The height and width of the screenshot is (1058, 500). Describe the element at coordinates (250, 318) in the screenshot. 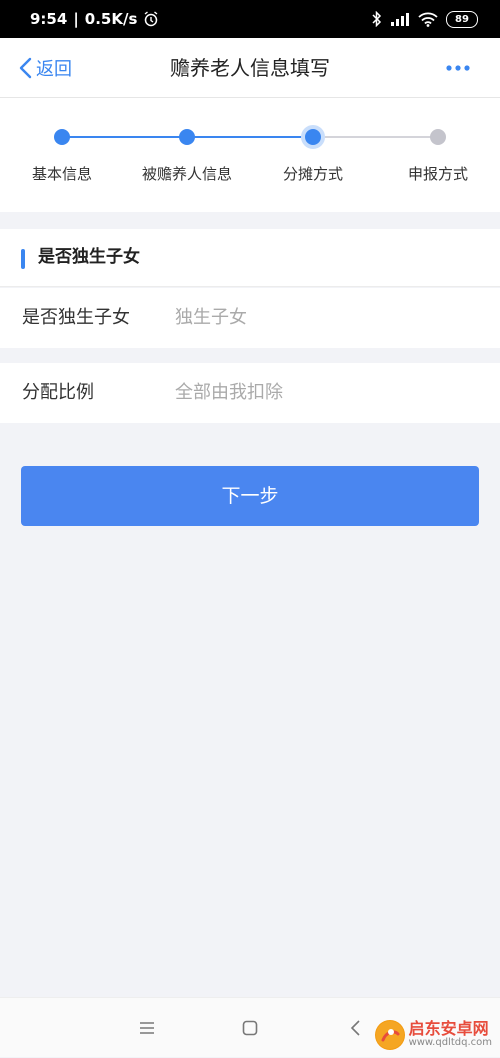

I see `only-child-row: 是否独生子女 独生子女` at that location.